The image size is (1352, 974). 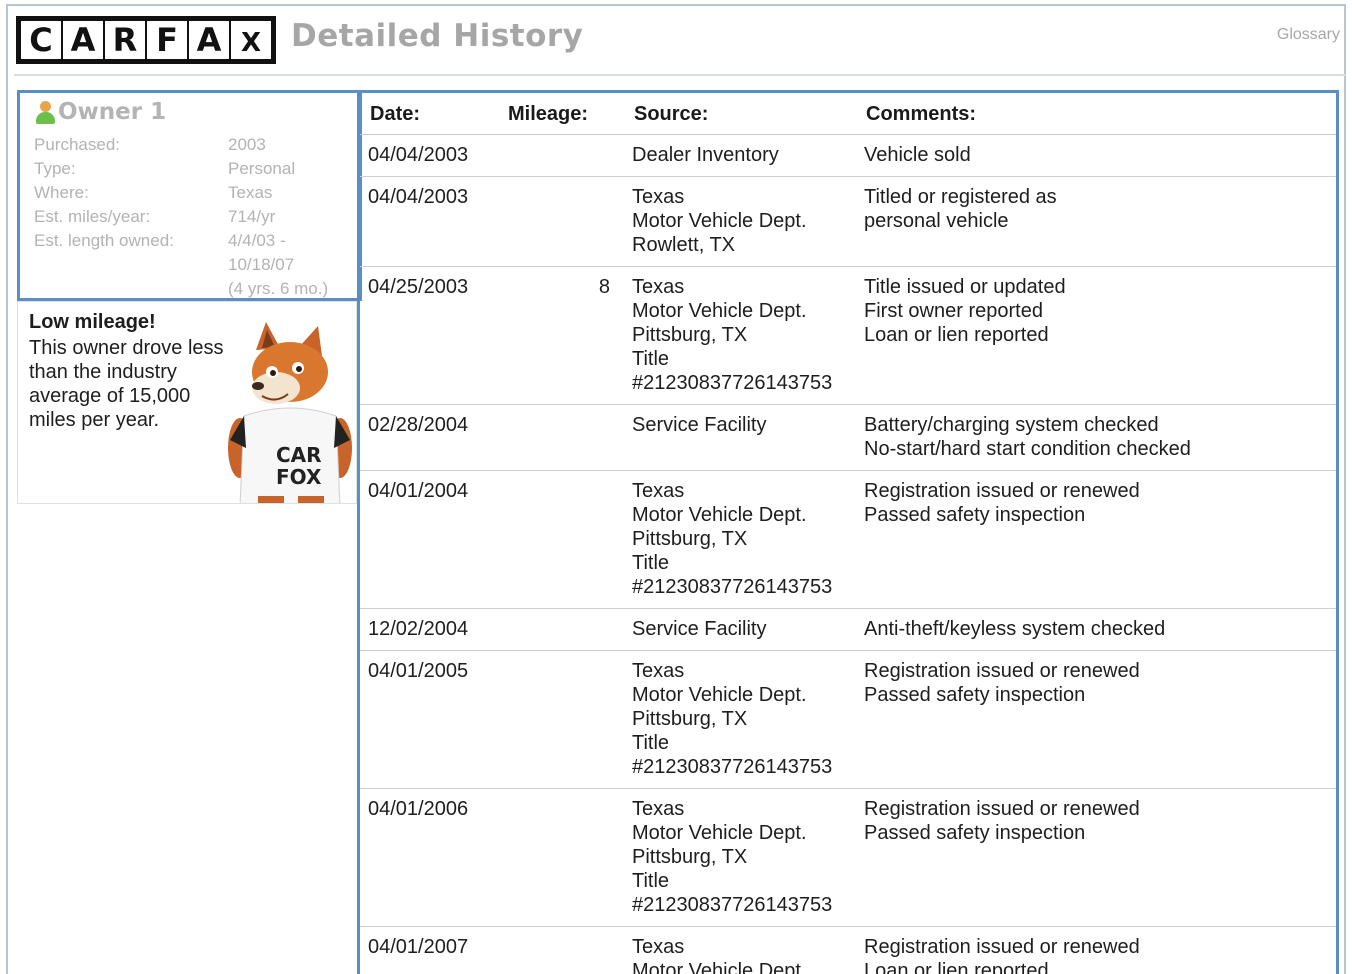 What do you see at coordinates (671, 114) in the screenshot?
I see `column-header-source: Source:` at bounding box center [671, 114].